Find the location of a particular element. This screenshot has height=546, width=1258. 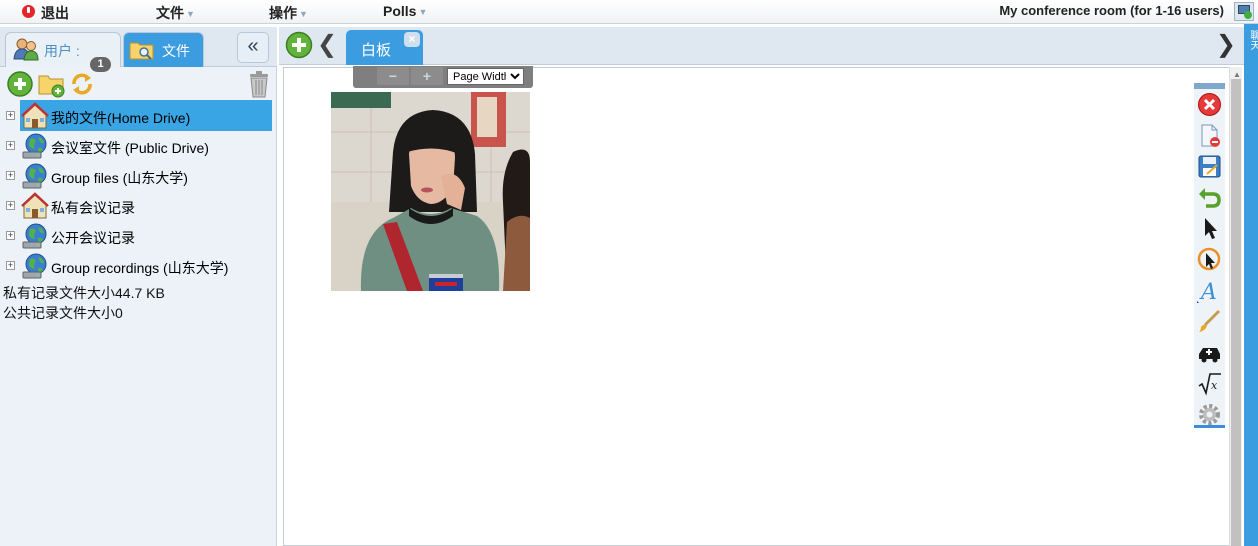

power-icon is located at coordinates (28, 11).